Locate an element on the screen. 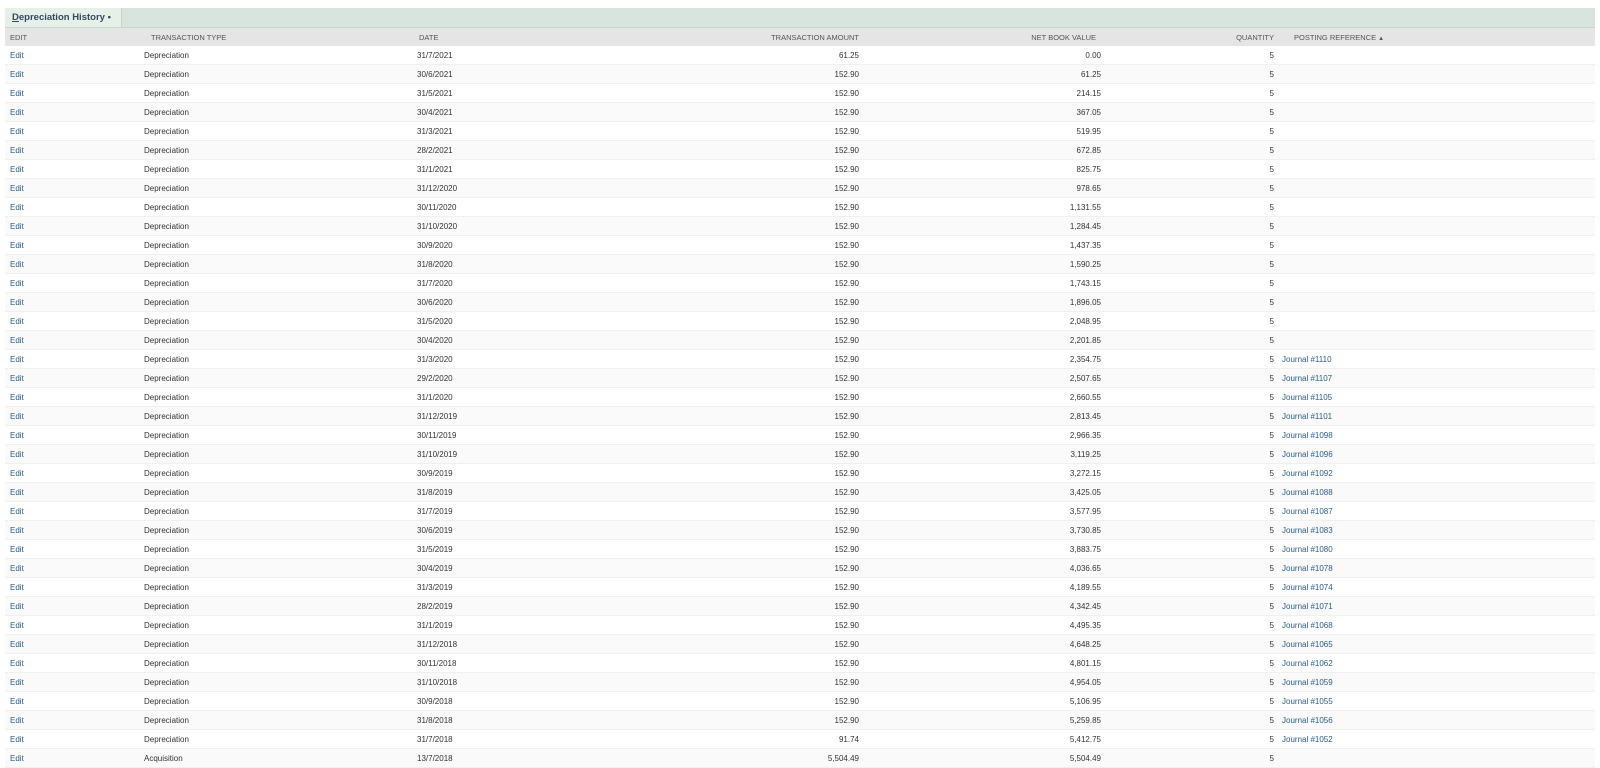  posting-reference-link: Journal #1052 is located at coordinates (1434, 739).